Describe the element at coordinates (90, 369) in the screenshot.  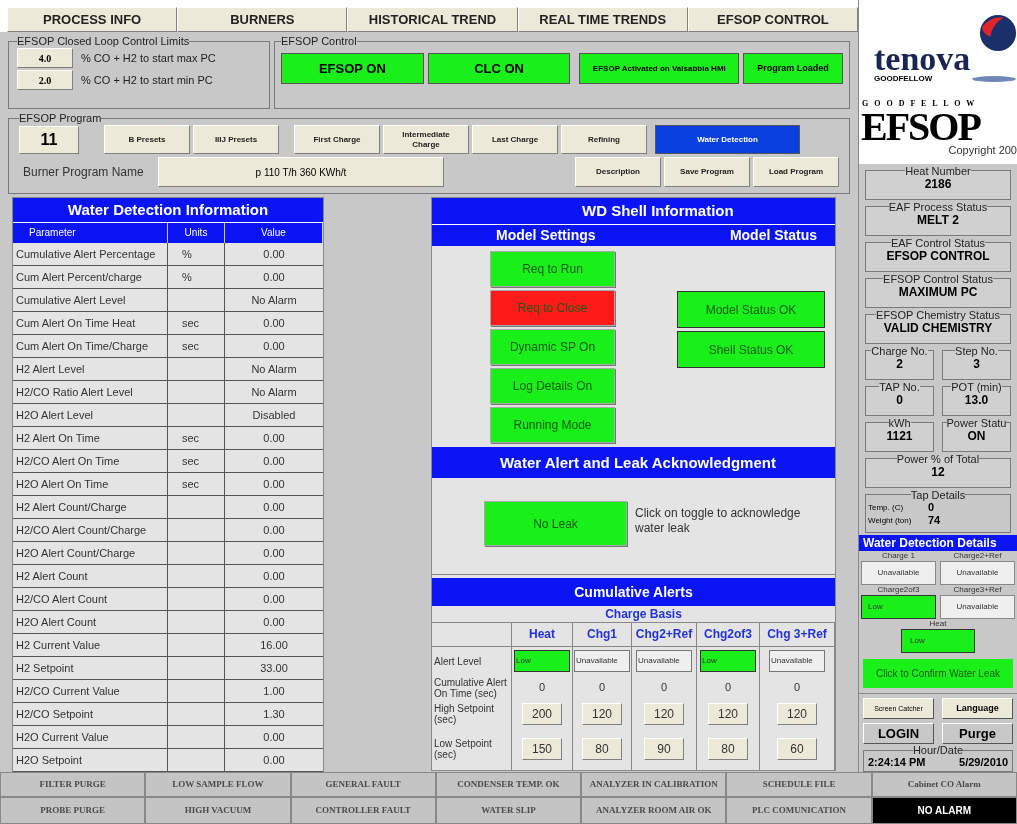
I see `table-cell: H2 Alert Level` at that location.